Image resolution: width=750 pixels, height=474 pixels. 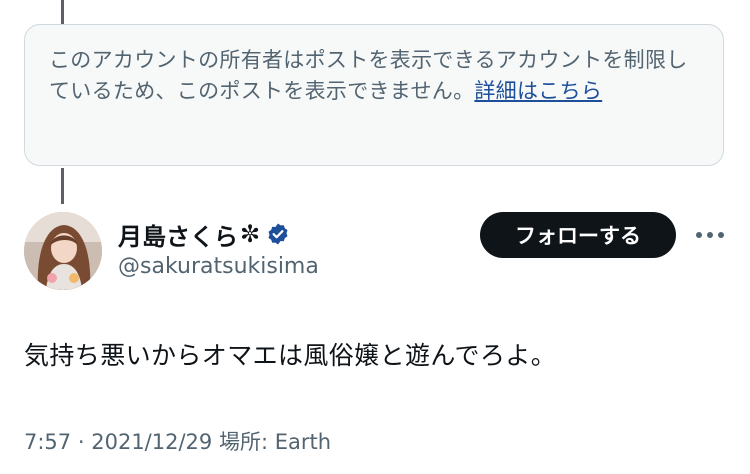 I want to click on avatar-photo, so click(x=63, y=251).